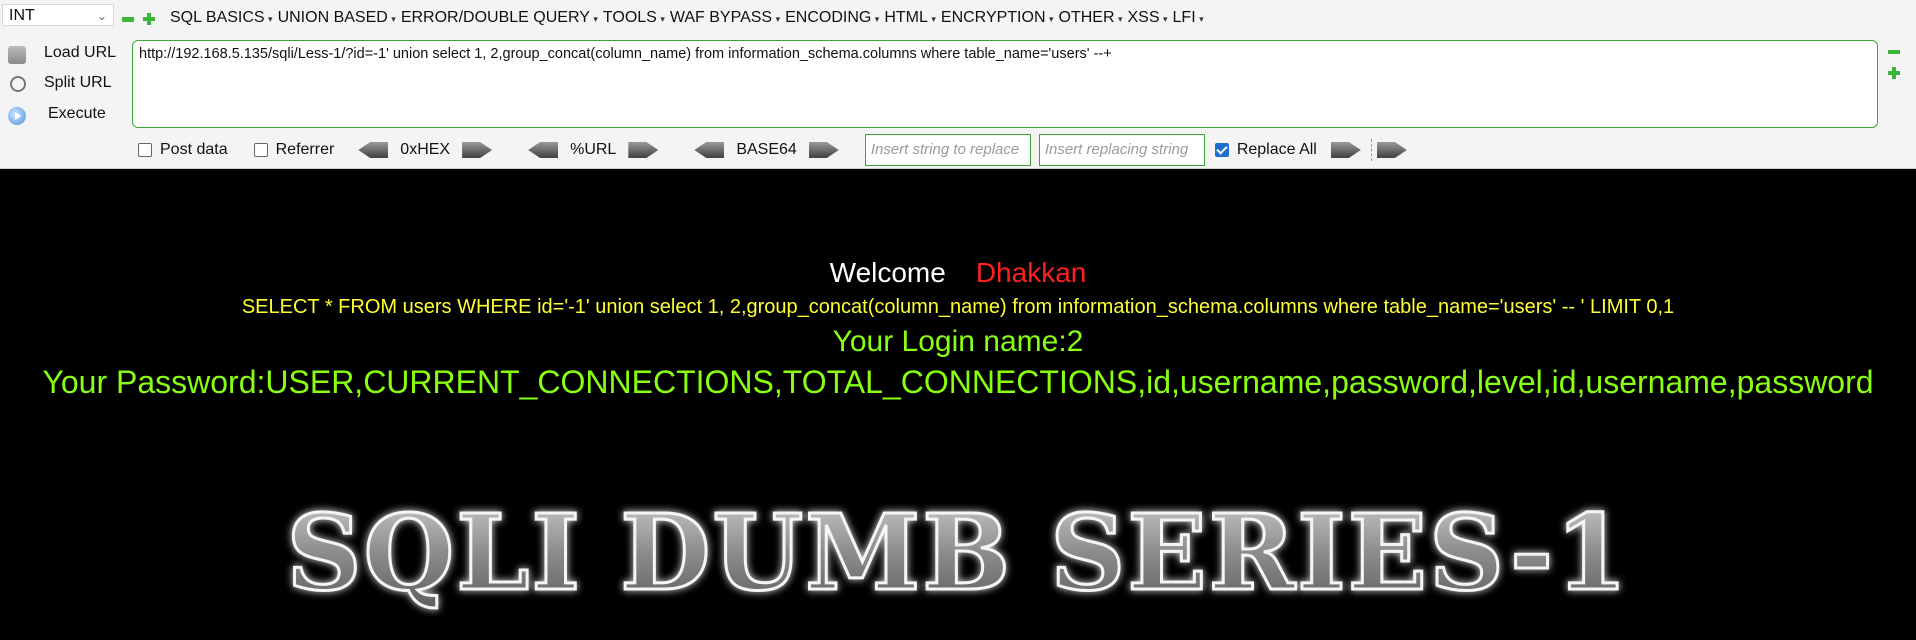 This screenshot has width=1916, height=640. I want to click on post-data-option: Post data, so click(183, 150).